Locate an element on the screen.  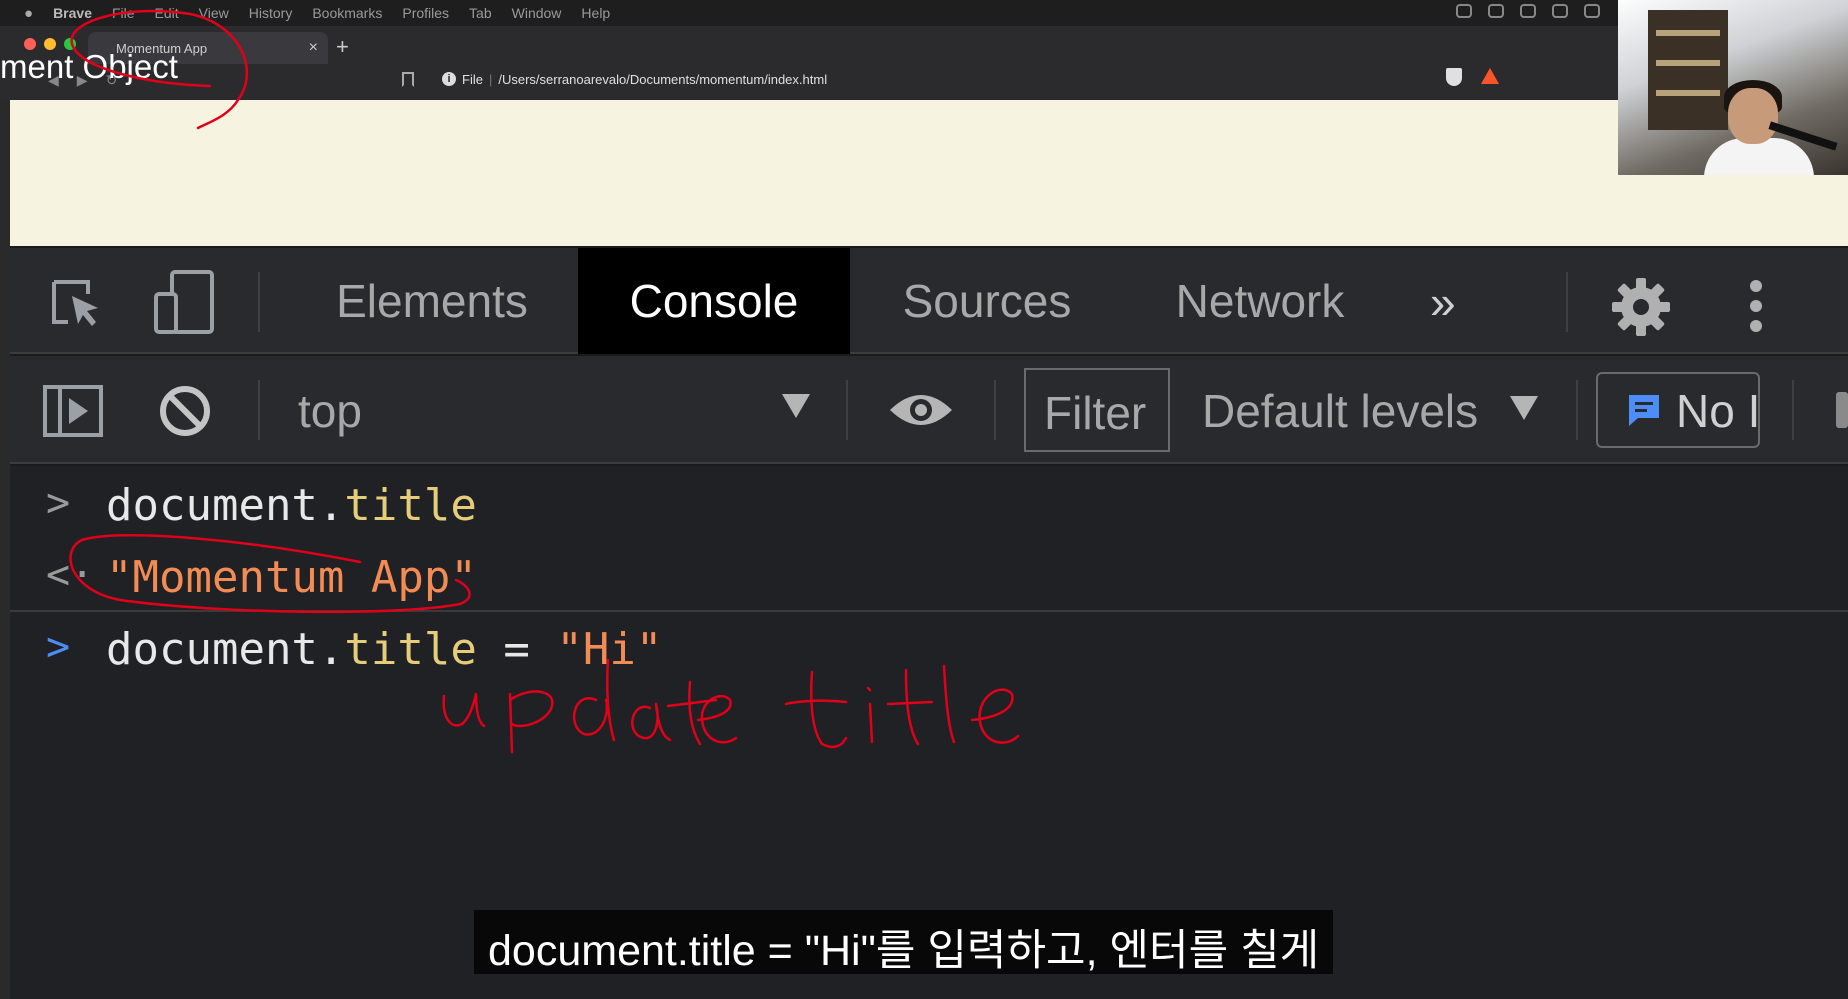
tab-separator-right is located at coordinates (1567, 302).